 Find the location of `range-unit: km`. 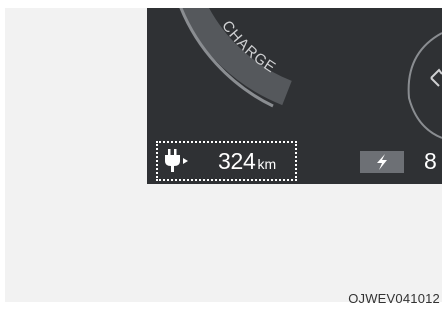

range-unit: km is located at coordinates (267, 164).